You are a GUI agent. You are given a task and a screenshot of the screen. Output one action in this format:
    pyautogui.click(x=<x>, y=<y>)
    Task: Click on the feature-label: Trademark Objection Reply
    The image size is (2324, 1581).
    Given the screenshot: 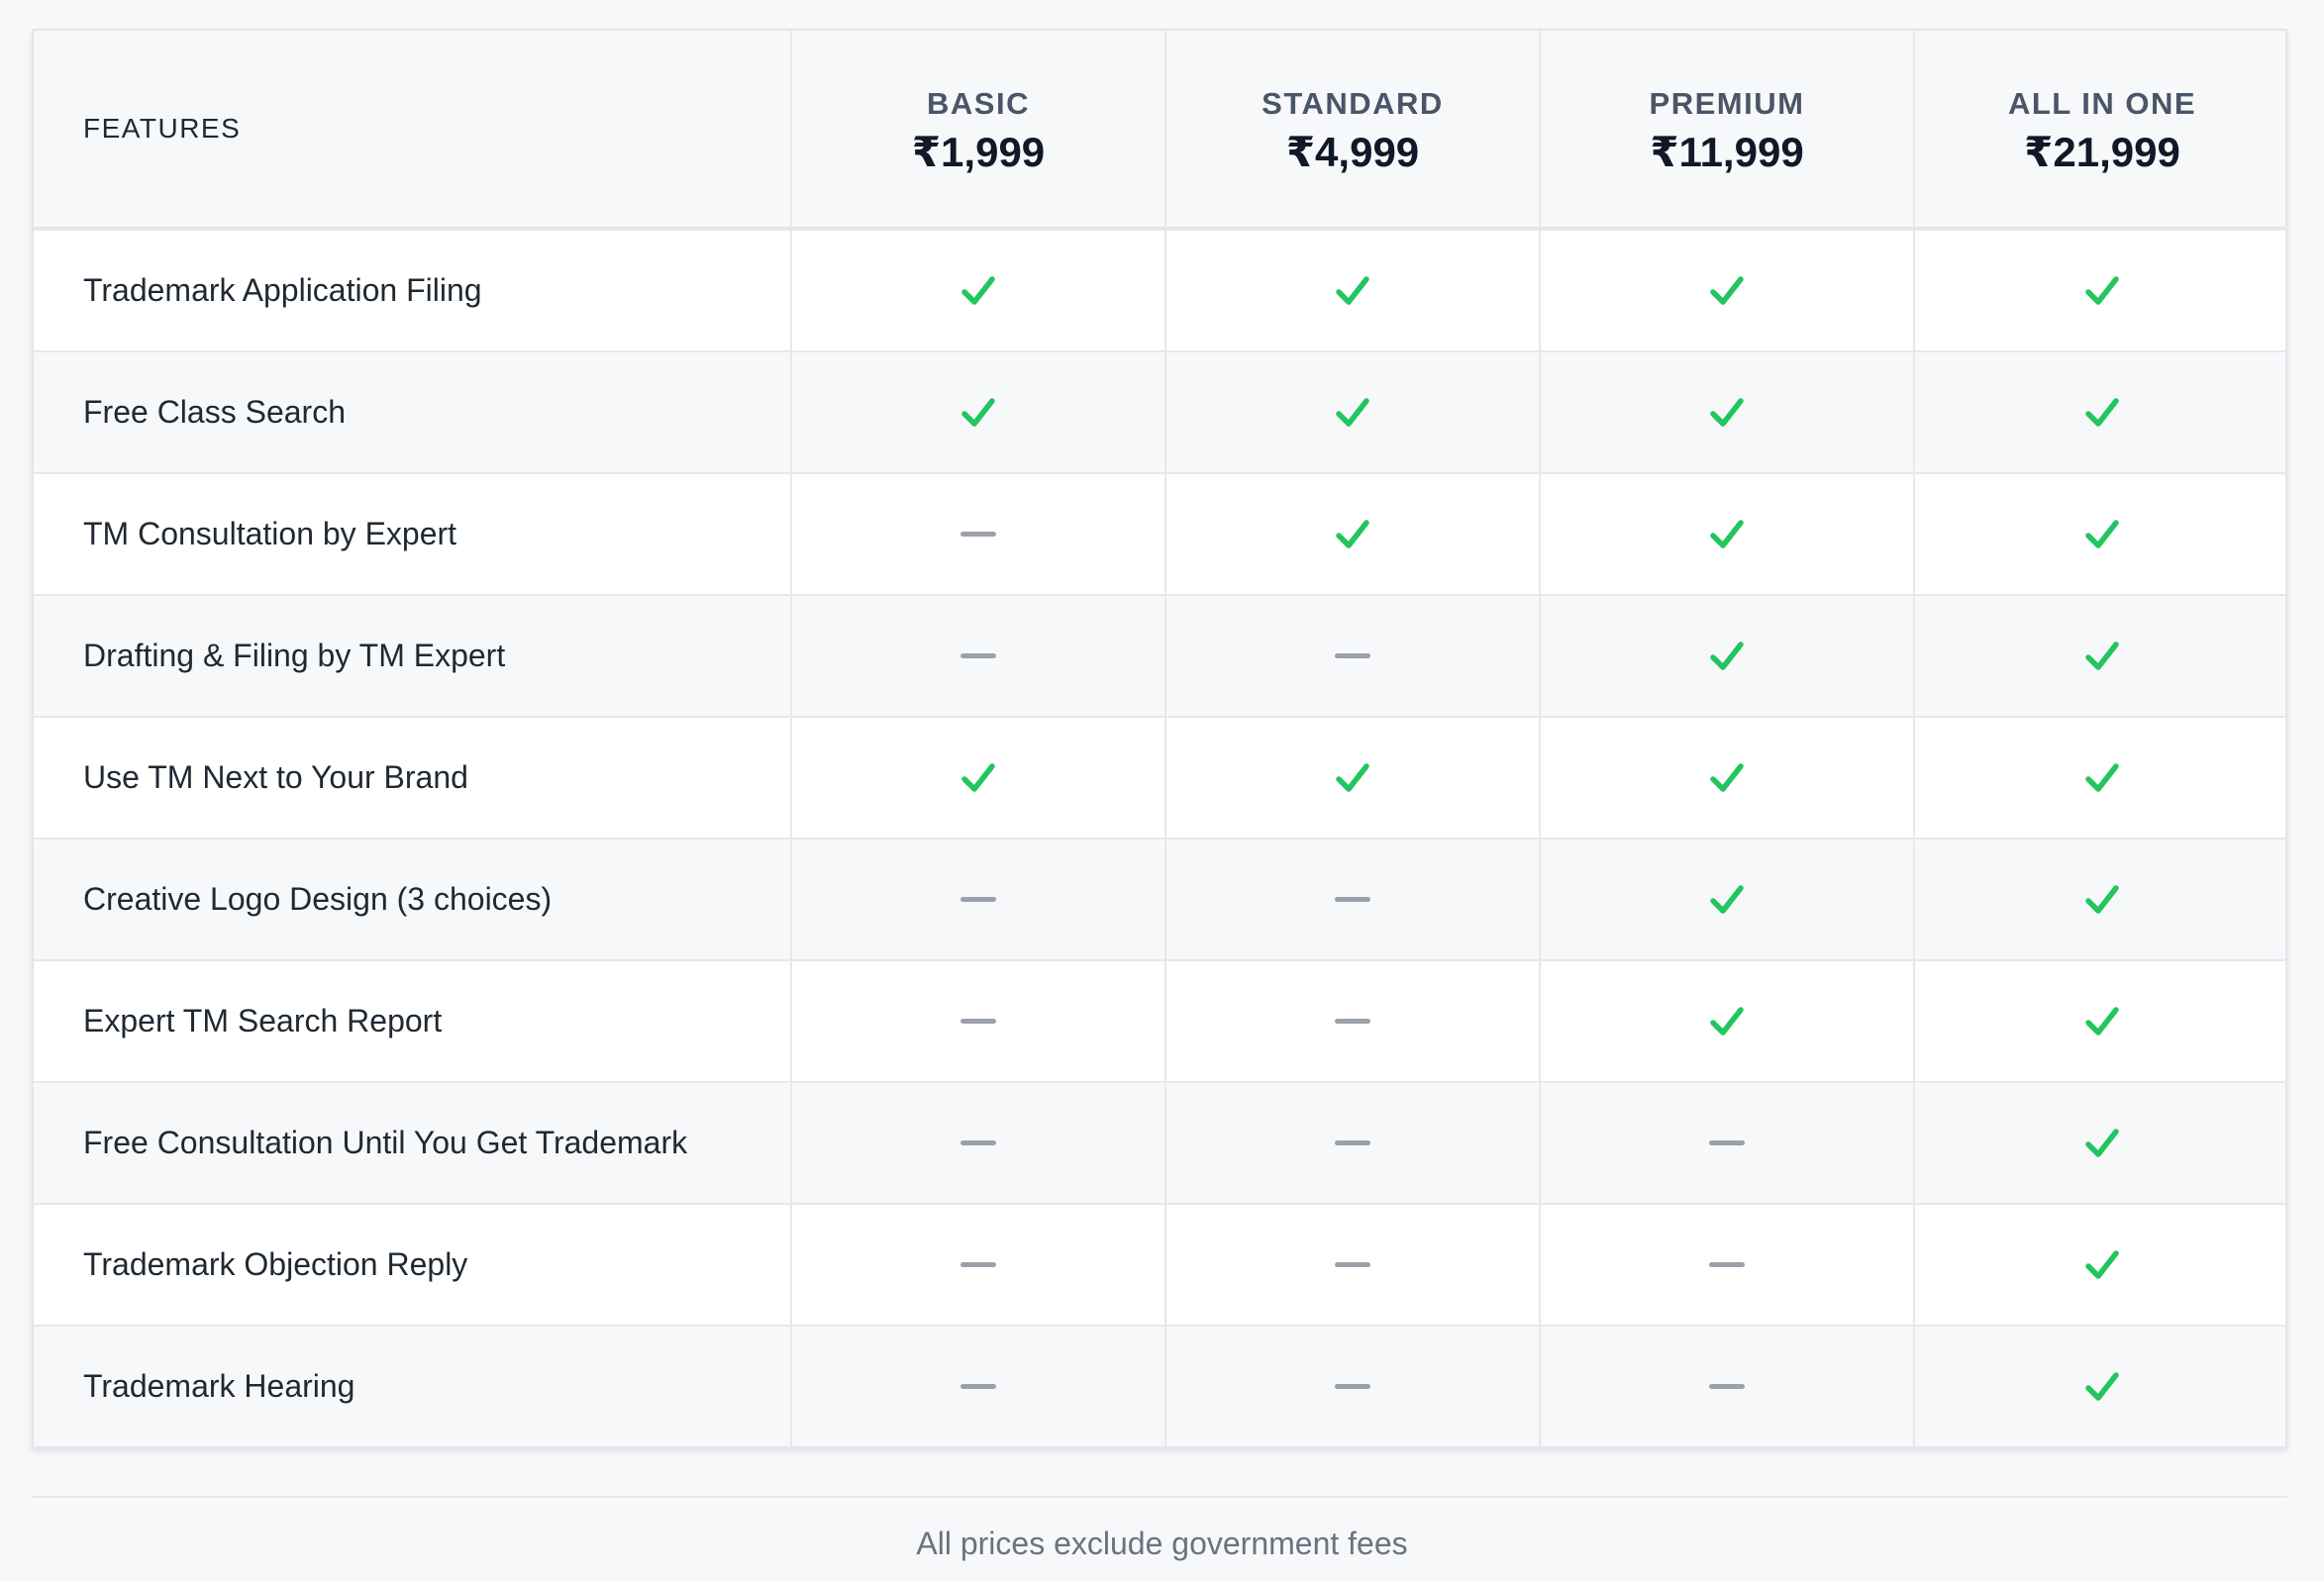 What is the action you would take?
    pyautogui.click(x=275, y=1264)
    